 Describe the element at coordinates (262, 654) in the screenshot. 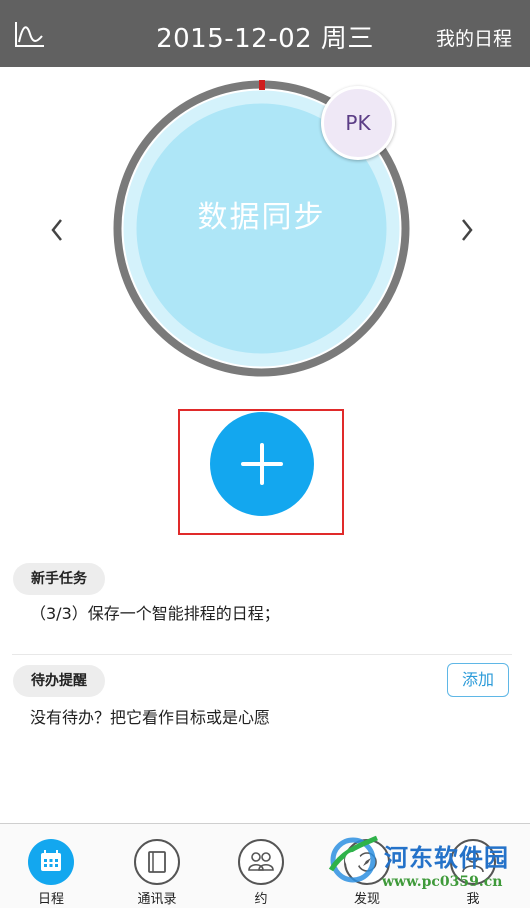

I see `section-divider` at that location.